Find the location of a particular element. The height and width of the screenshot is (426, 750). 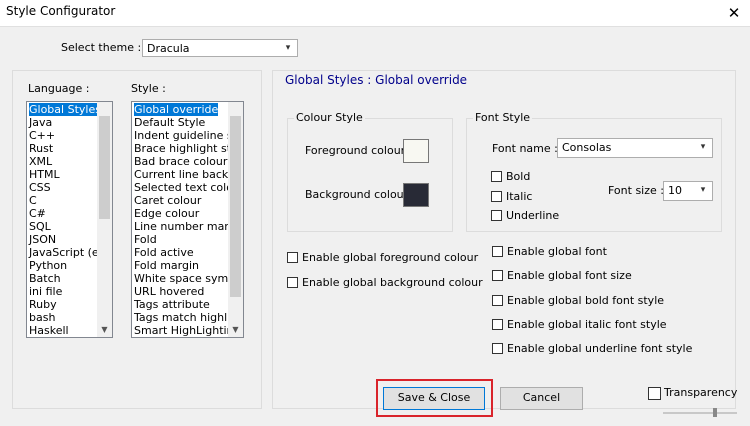

language-list-item: ini file is located at coordinates (45, 291).